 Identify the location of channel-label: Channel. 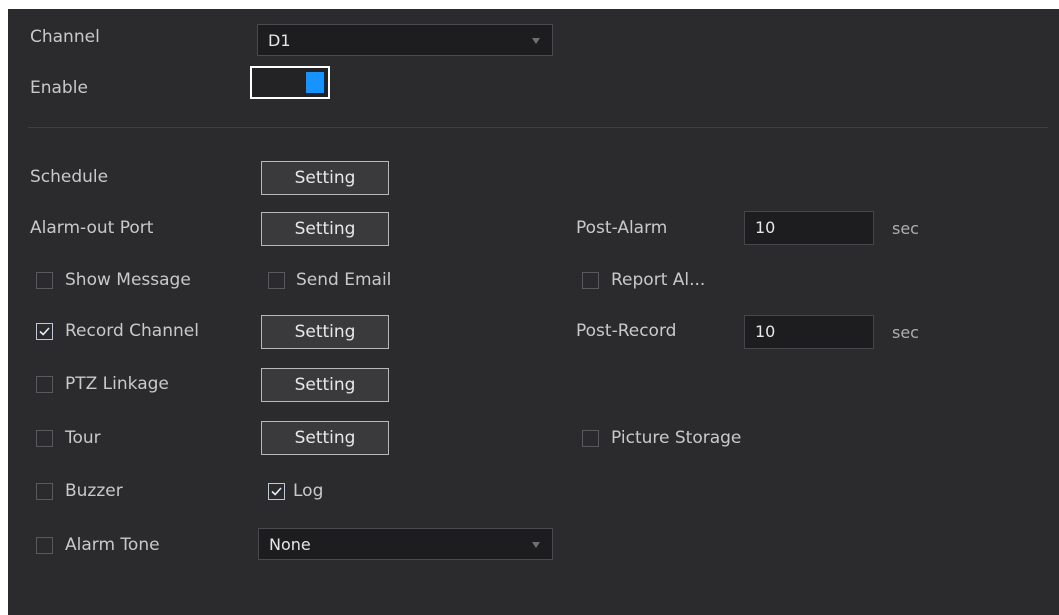
(65, 37).